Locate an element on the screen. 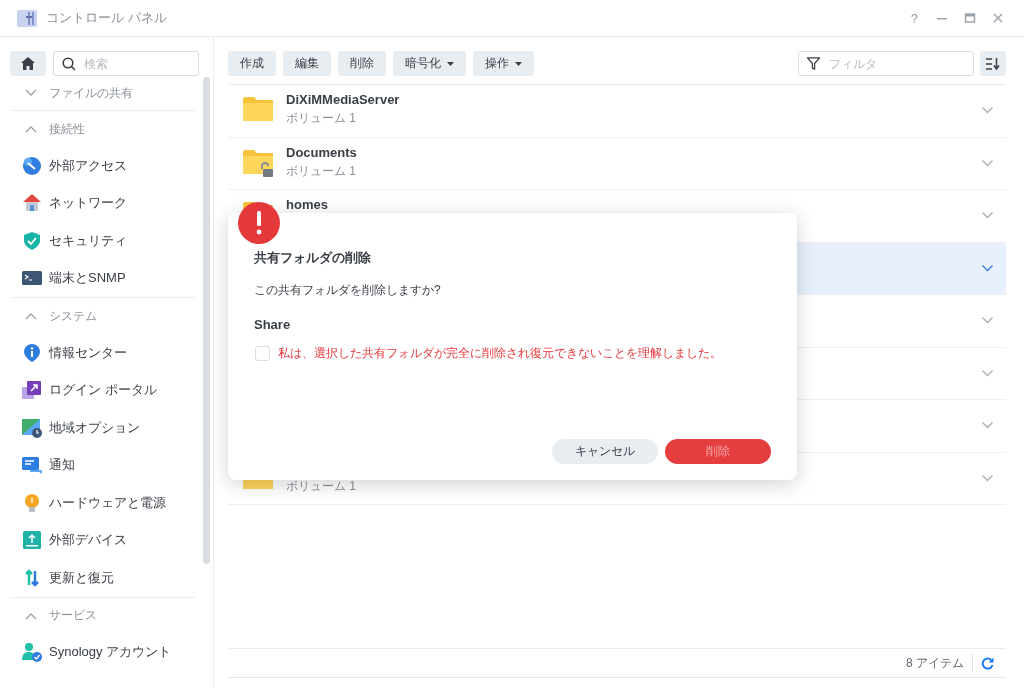 This screenshot has width=1024, height=688. home-icon is located at coordinates (28, 63).